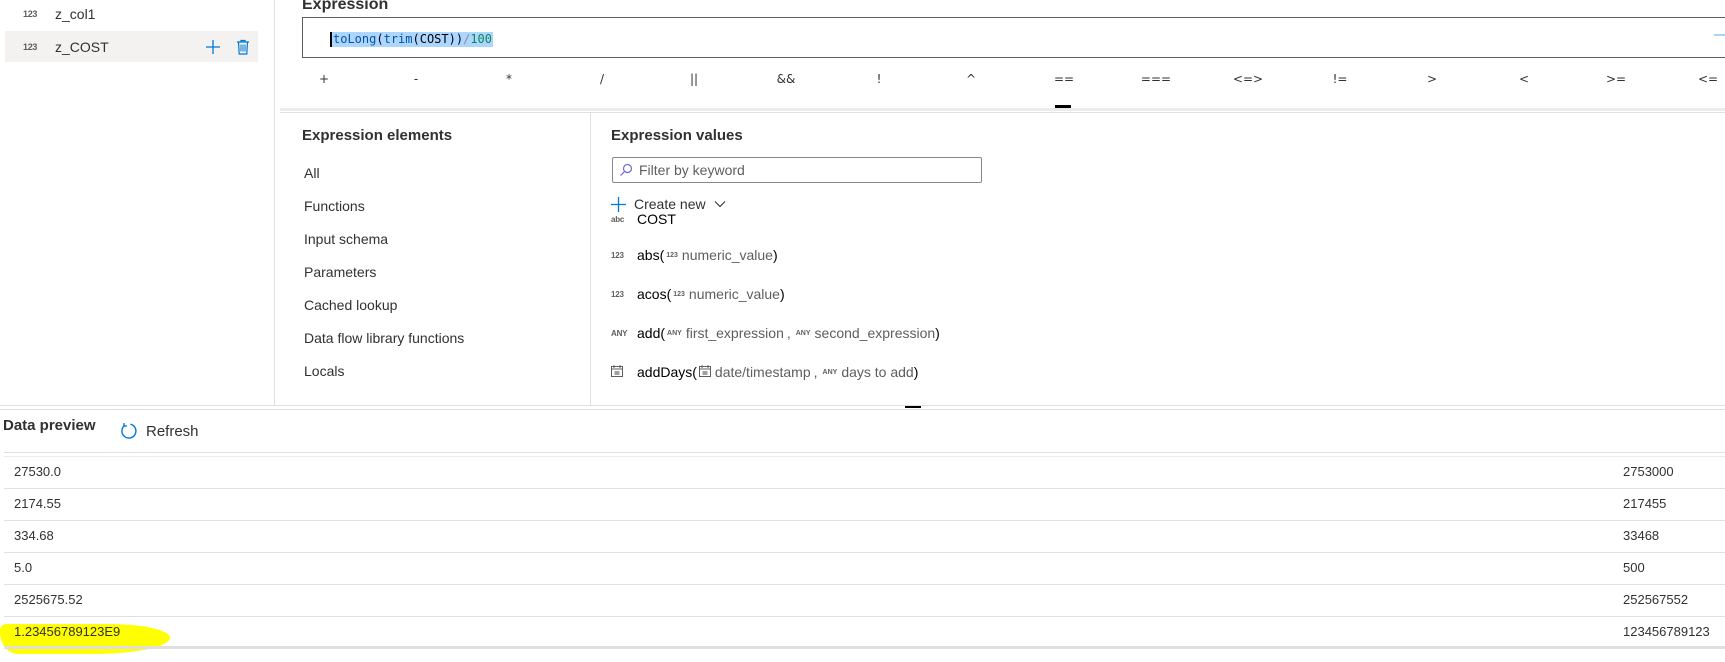  Describe the element at coordinates (509, 79) in the screenshot. I see `operator-multiply: *` at that location.